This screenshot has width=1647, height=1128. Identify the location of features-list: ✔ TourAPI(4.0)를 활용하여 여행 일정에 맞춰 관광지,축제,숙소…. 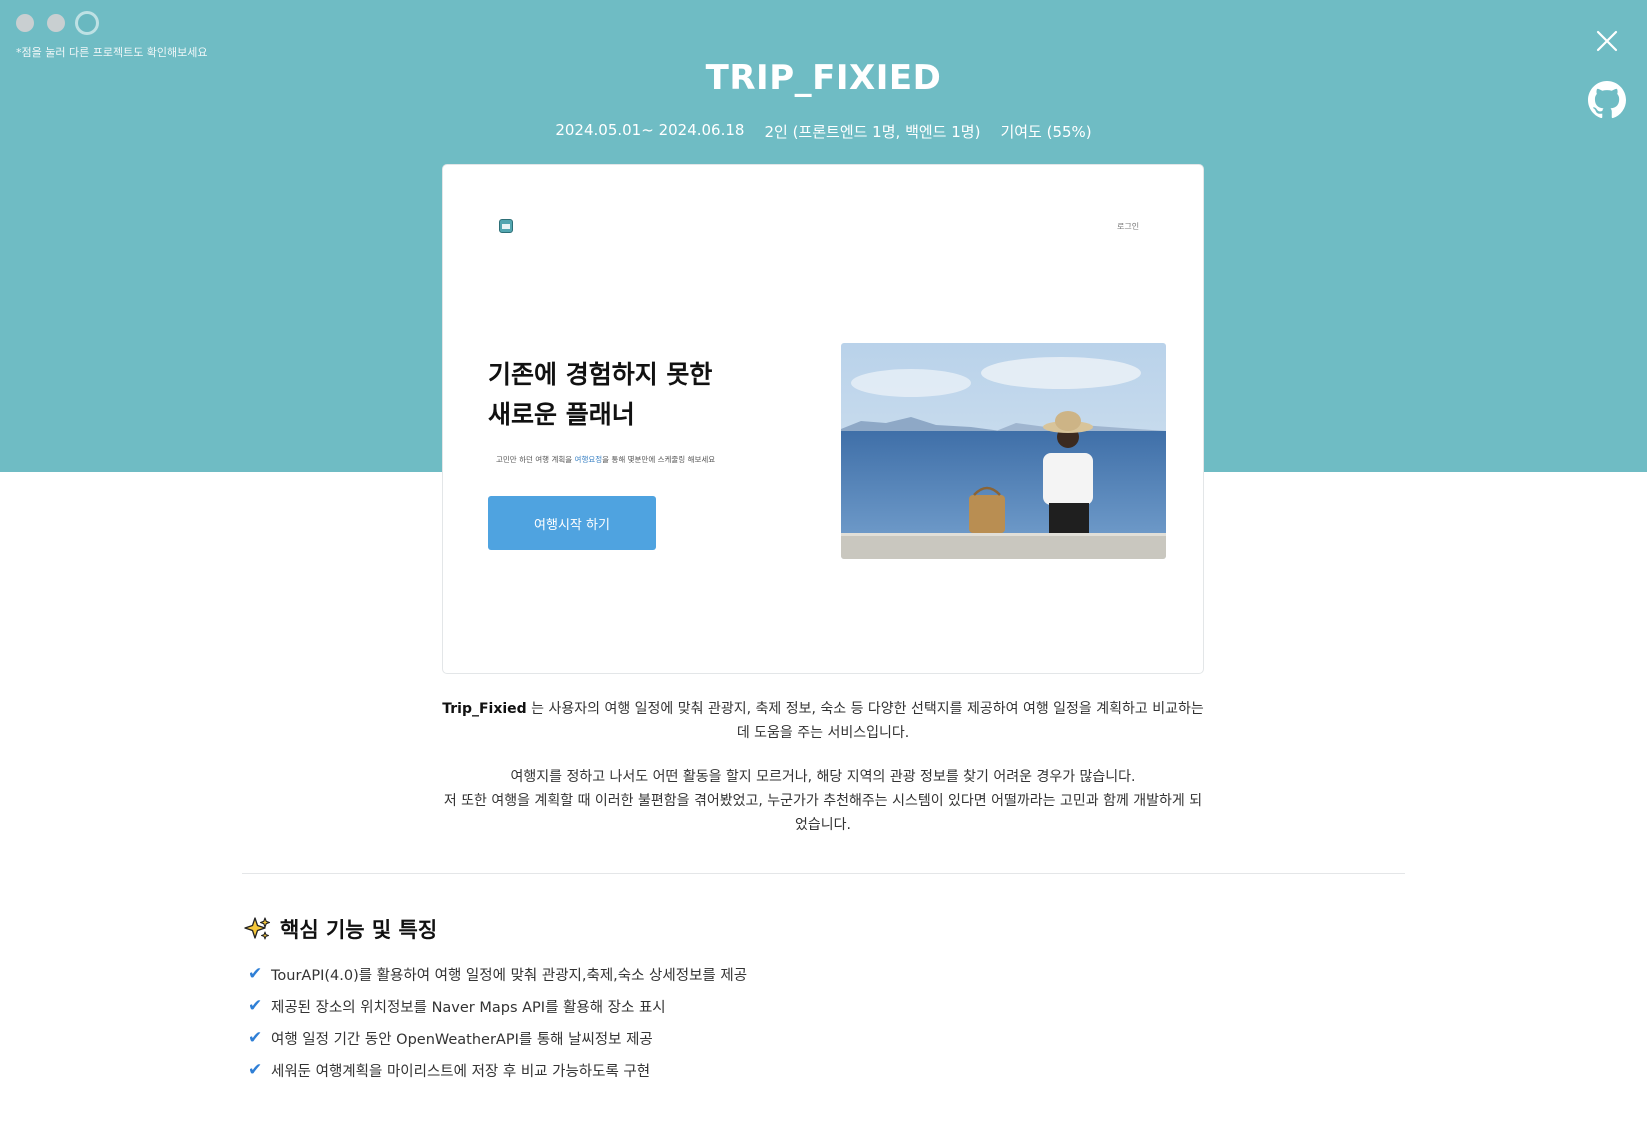
(497, 1022).